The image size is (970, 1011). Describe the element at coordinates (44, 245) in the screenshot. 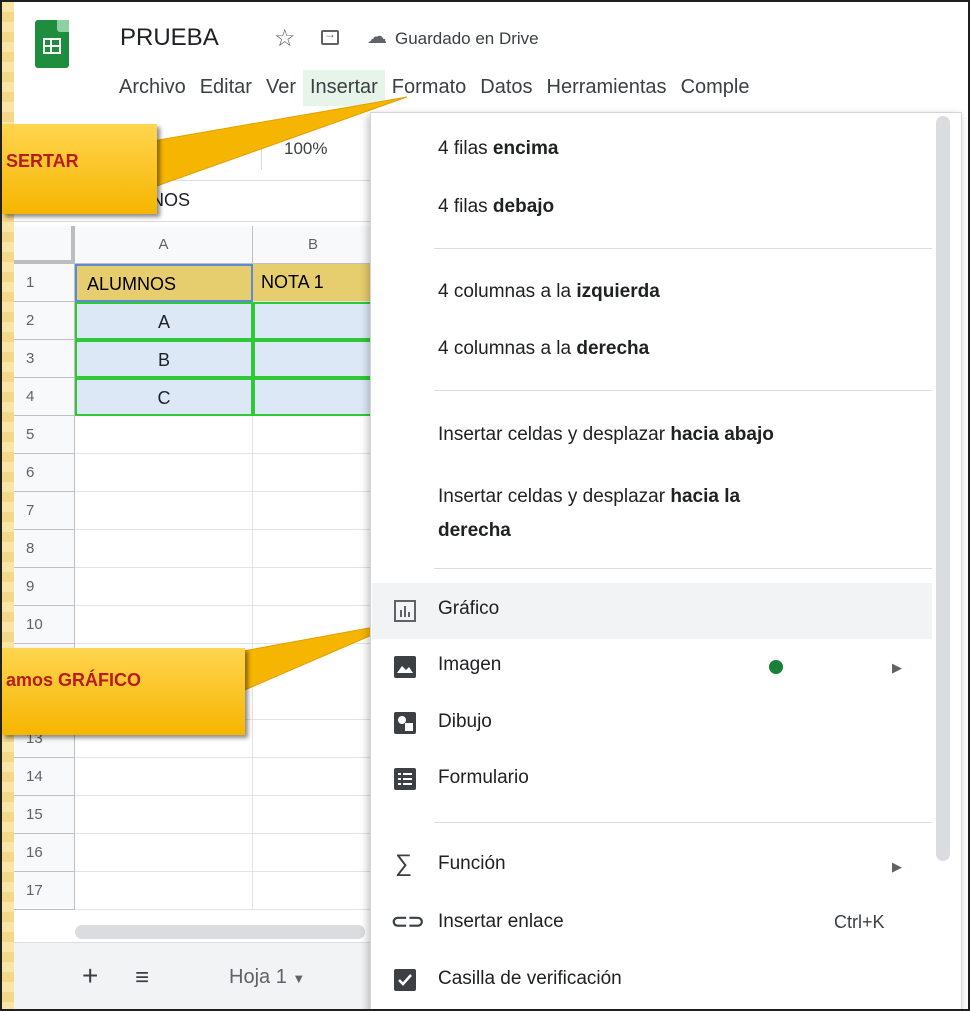

I see `select-all-corner` at that location.